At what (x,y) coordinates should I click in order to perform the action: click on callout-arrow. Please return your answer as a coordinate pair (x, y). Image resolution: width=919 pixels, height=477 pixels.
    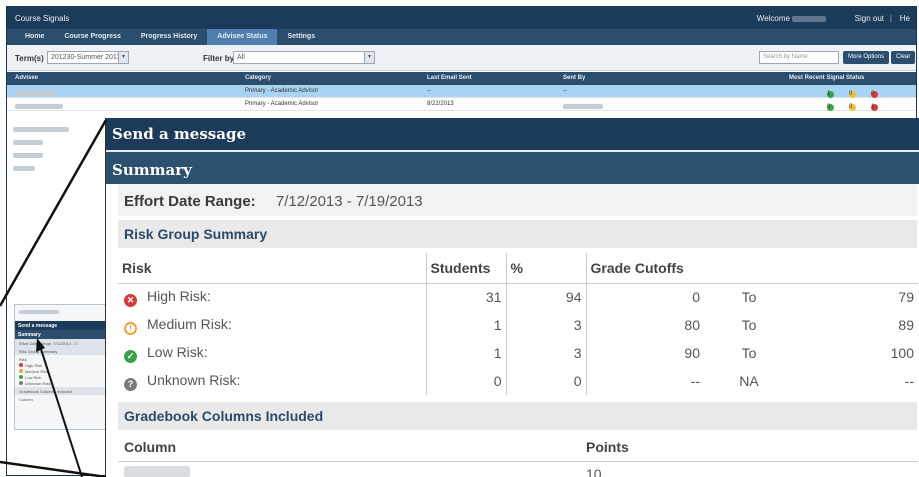
    Looking at the image, I should click on (61, 411).